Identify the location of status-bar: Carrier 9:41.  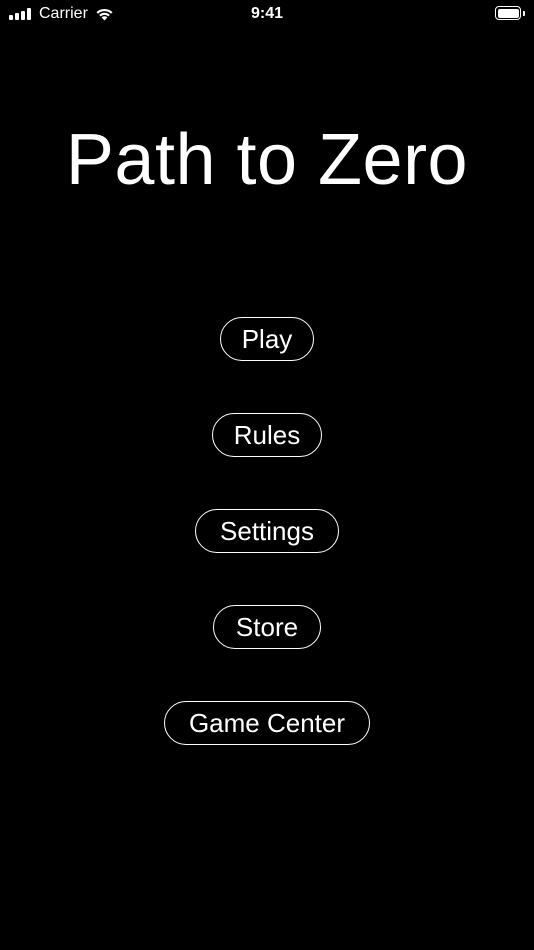
(267, 14).